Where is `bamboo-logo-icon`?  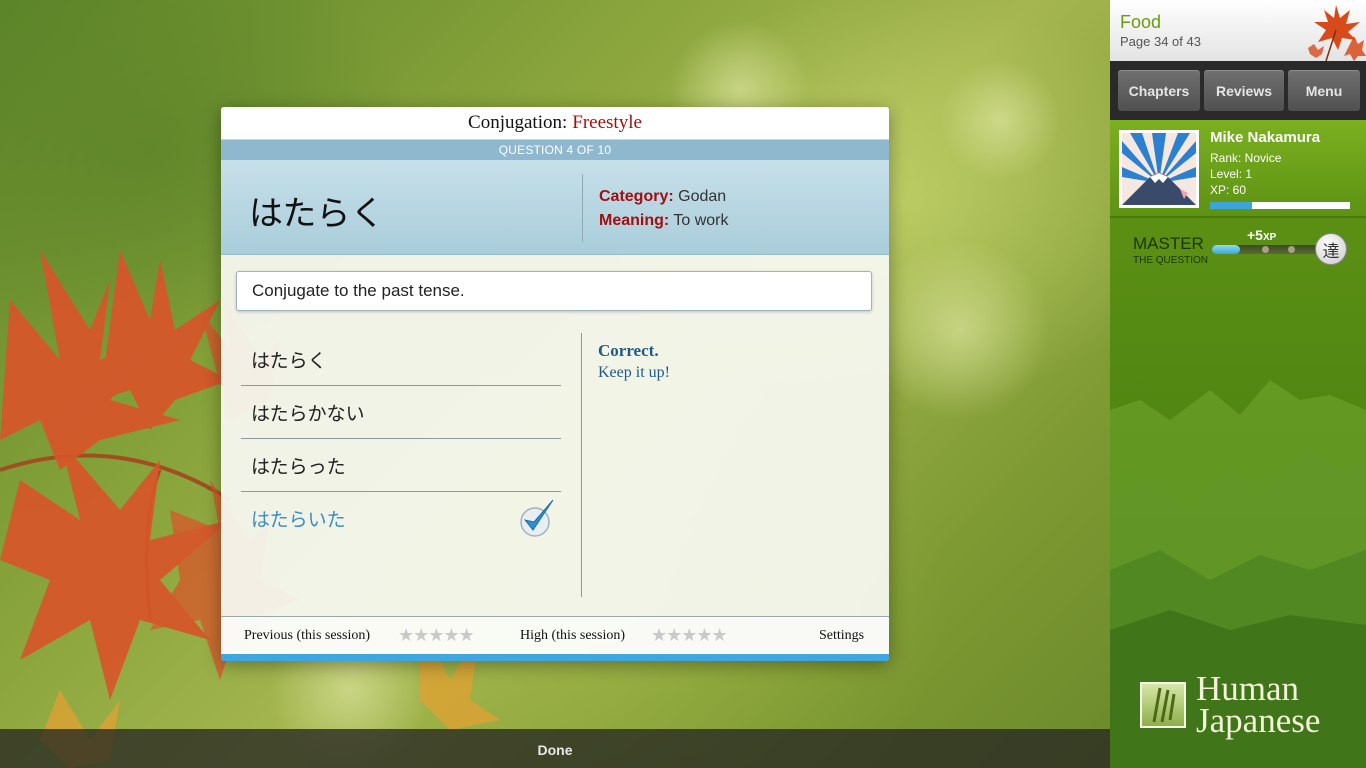 bamboo-logo-icon is located at coordinates (1163, 705).